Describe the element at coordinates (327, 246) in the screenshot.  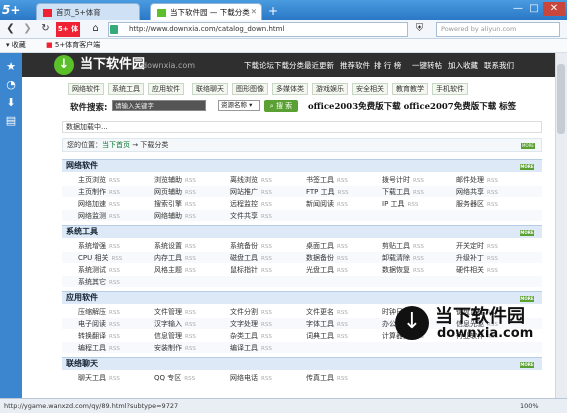
I see `category-link: 桌面工具 RSS` at that location.